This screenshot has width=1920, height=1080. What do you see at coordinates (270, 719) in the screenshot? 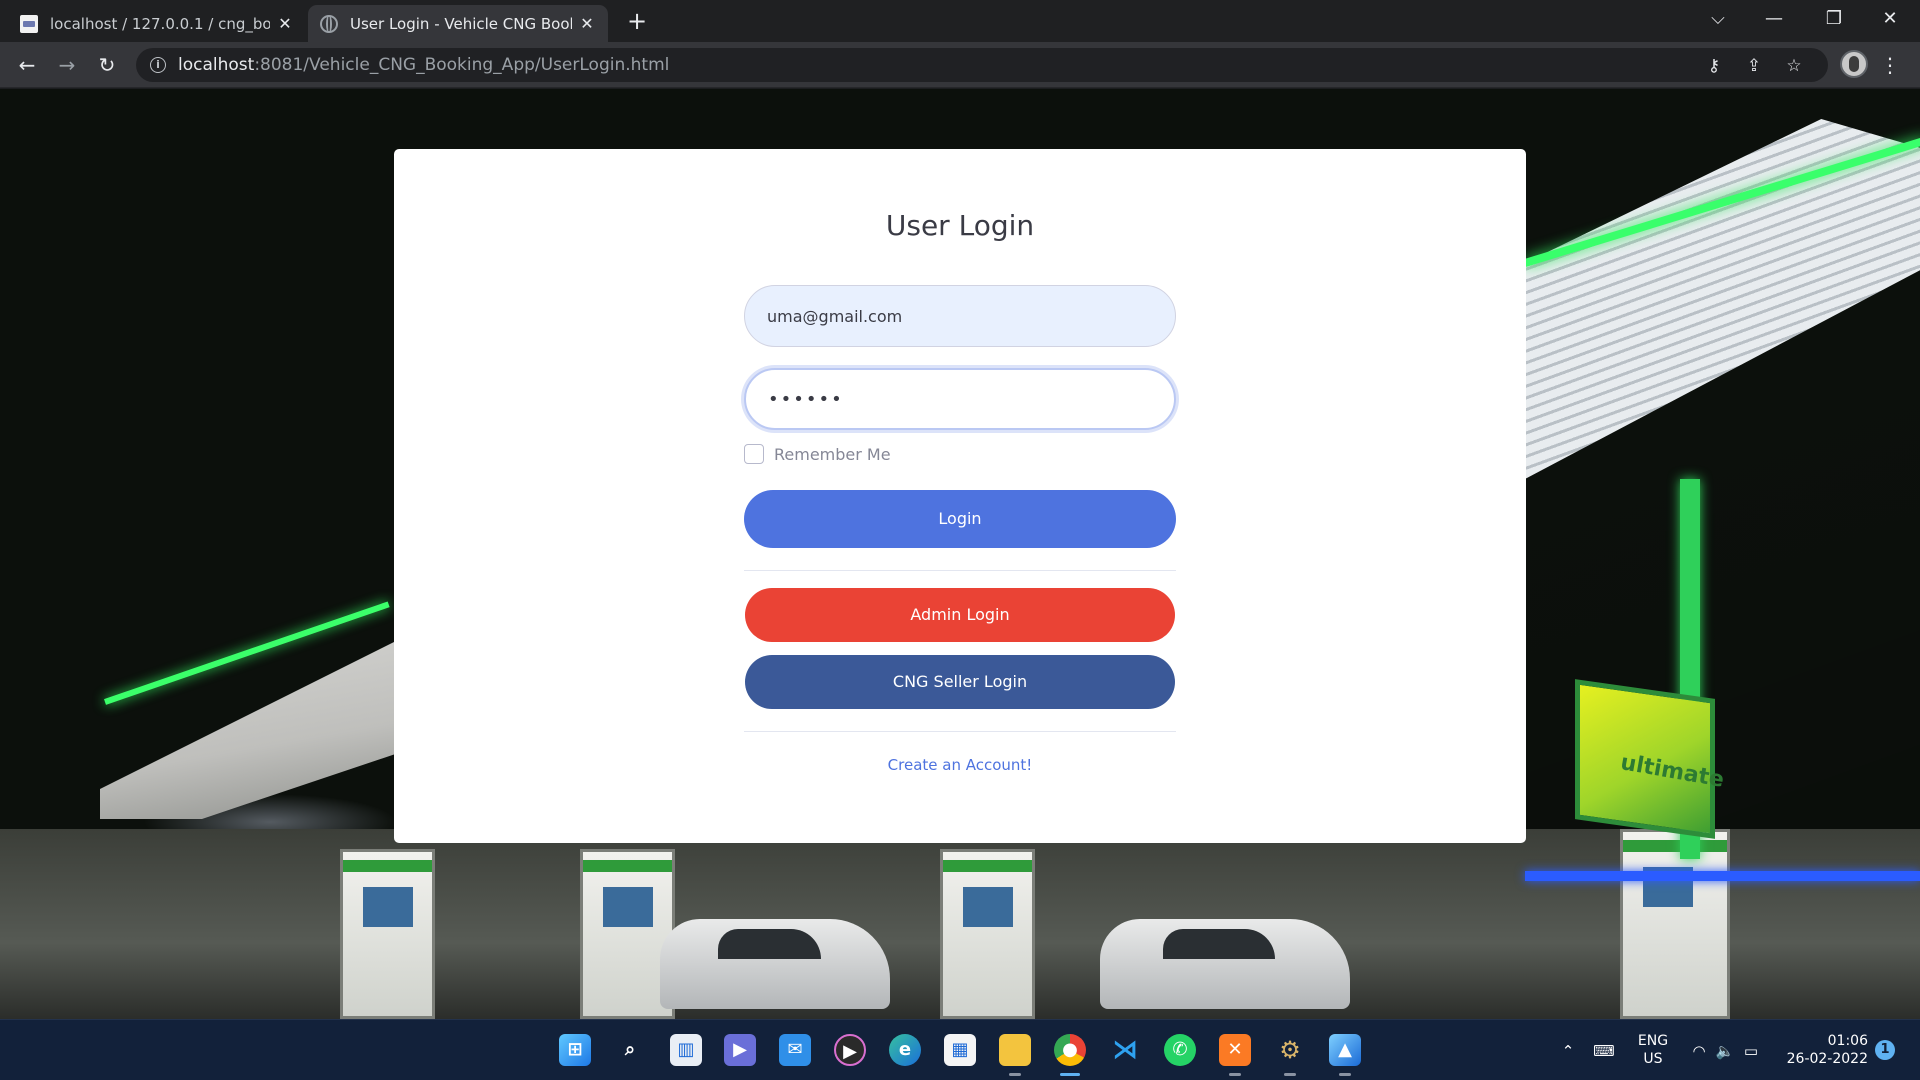
I see `canopy-left` at bounding box center [270, 719].